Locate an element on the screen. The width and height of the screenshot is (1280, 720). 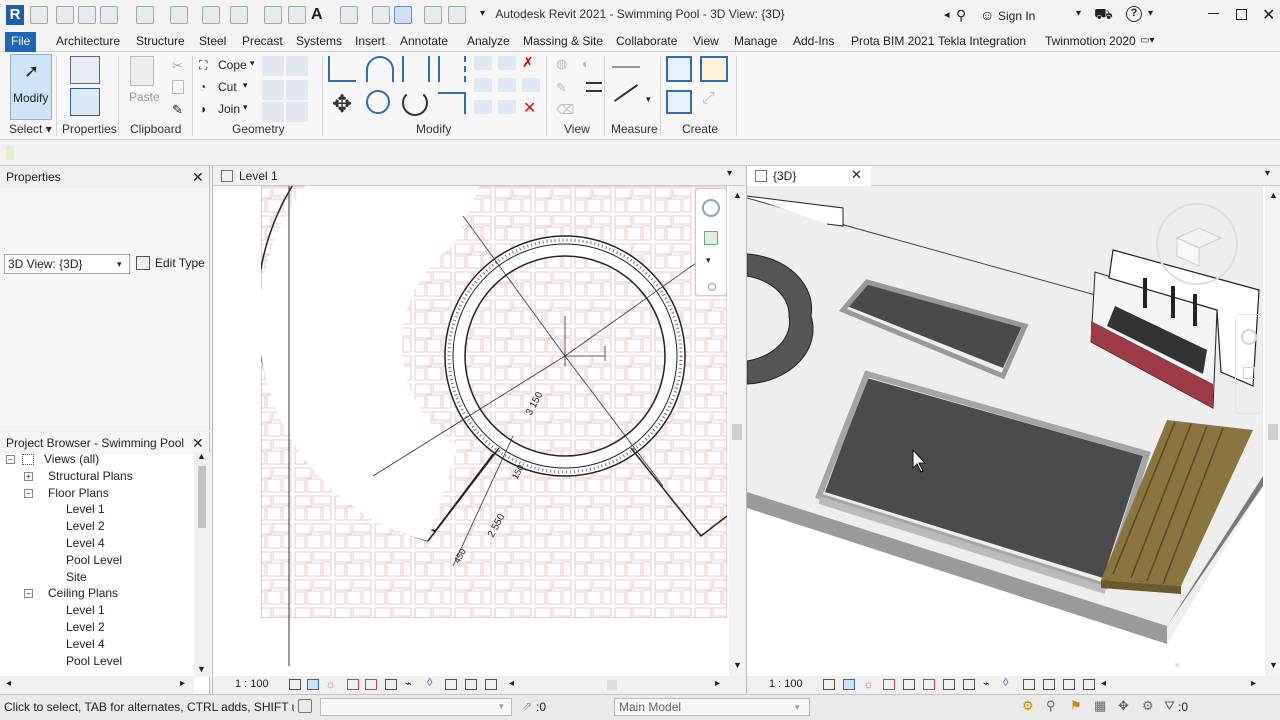
chevron-left-icon: ◂ is located at coordinates (947, 14).